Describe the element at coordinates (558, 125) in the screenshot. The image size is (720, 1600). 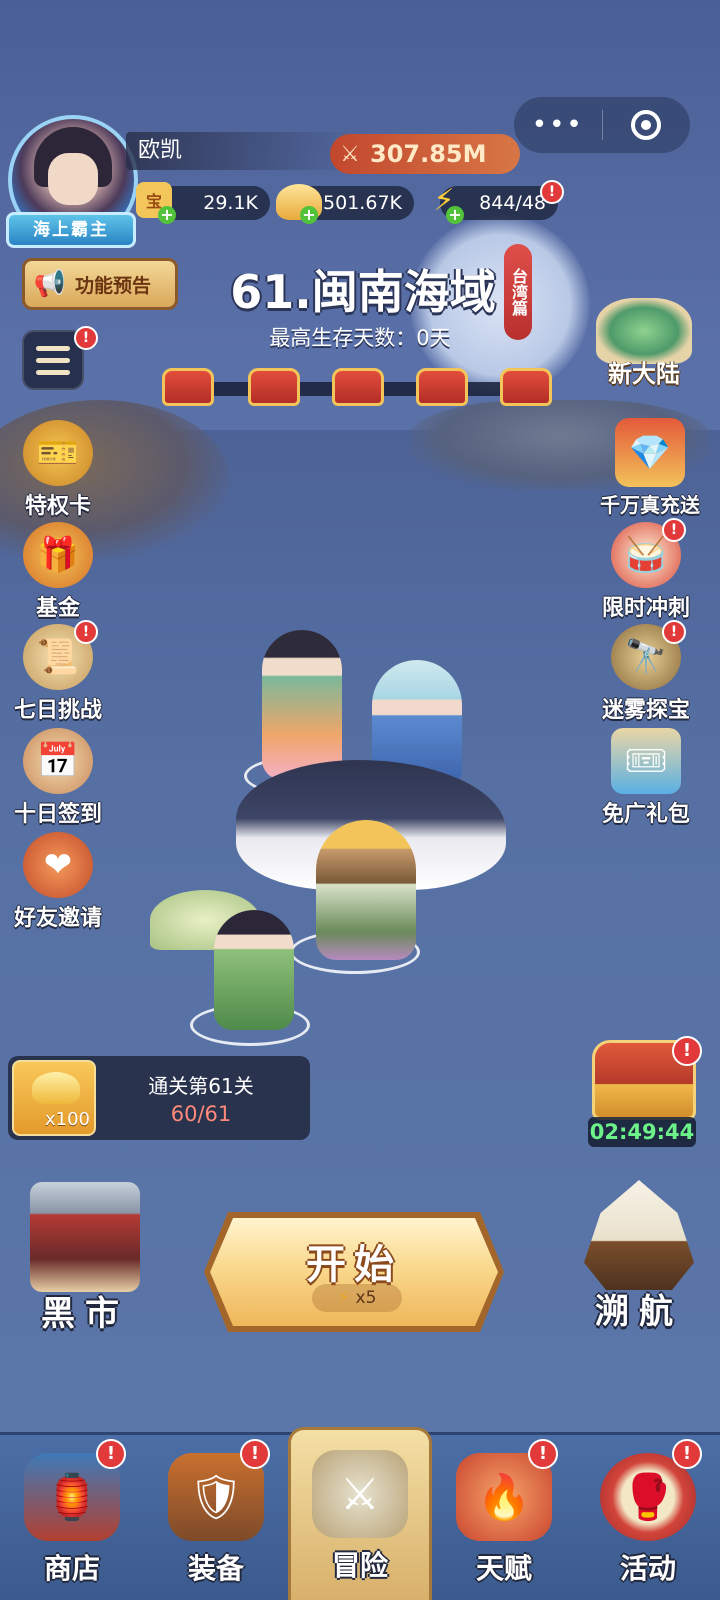
I see `more-options-button: •••` at that location.